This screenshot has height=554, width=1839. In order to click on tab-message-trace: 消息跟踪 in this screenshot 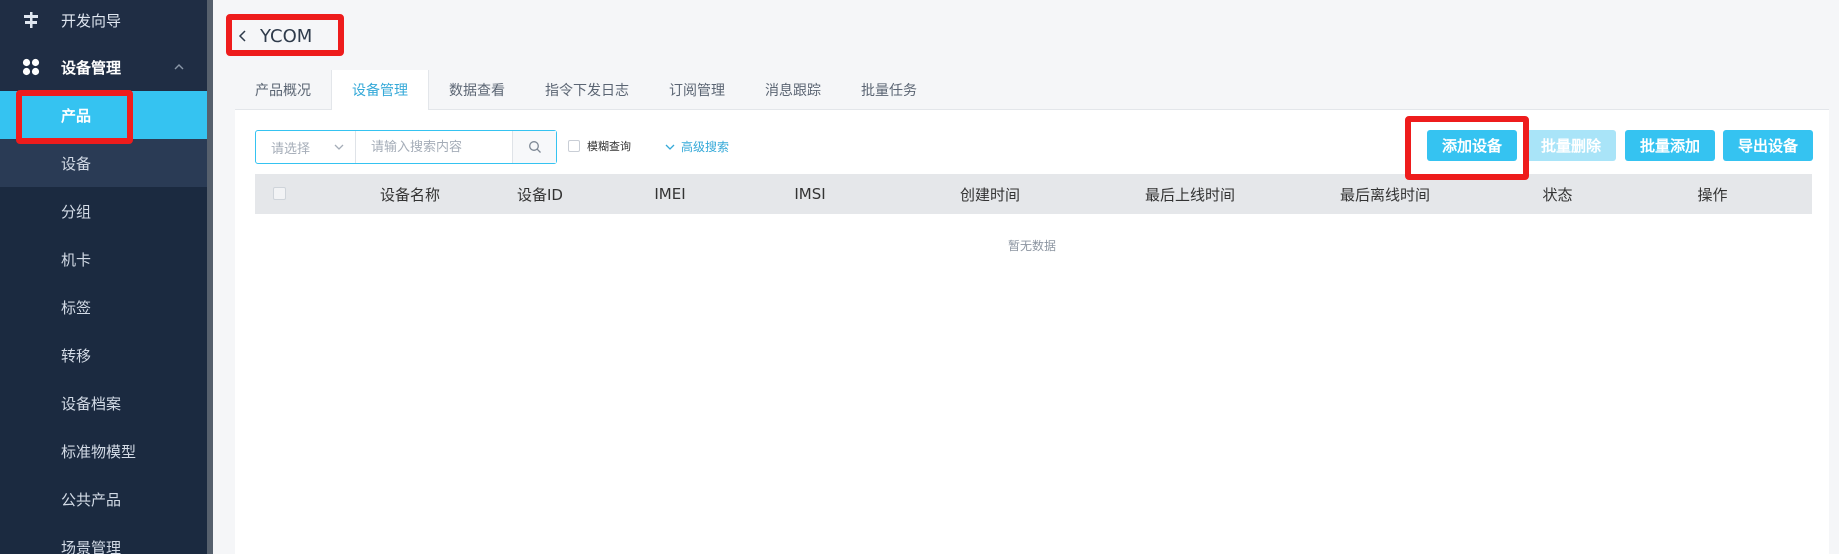, I will do `click(793, 89)`.